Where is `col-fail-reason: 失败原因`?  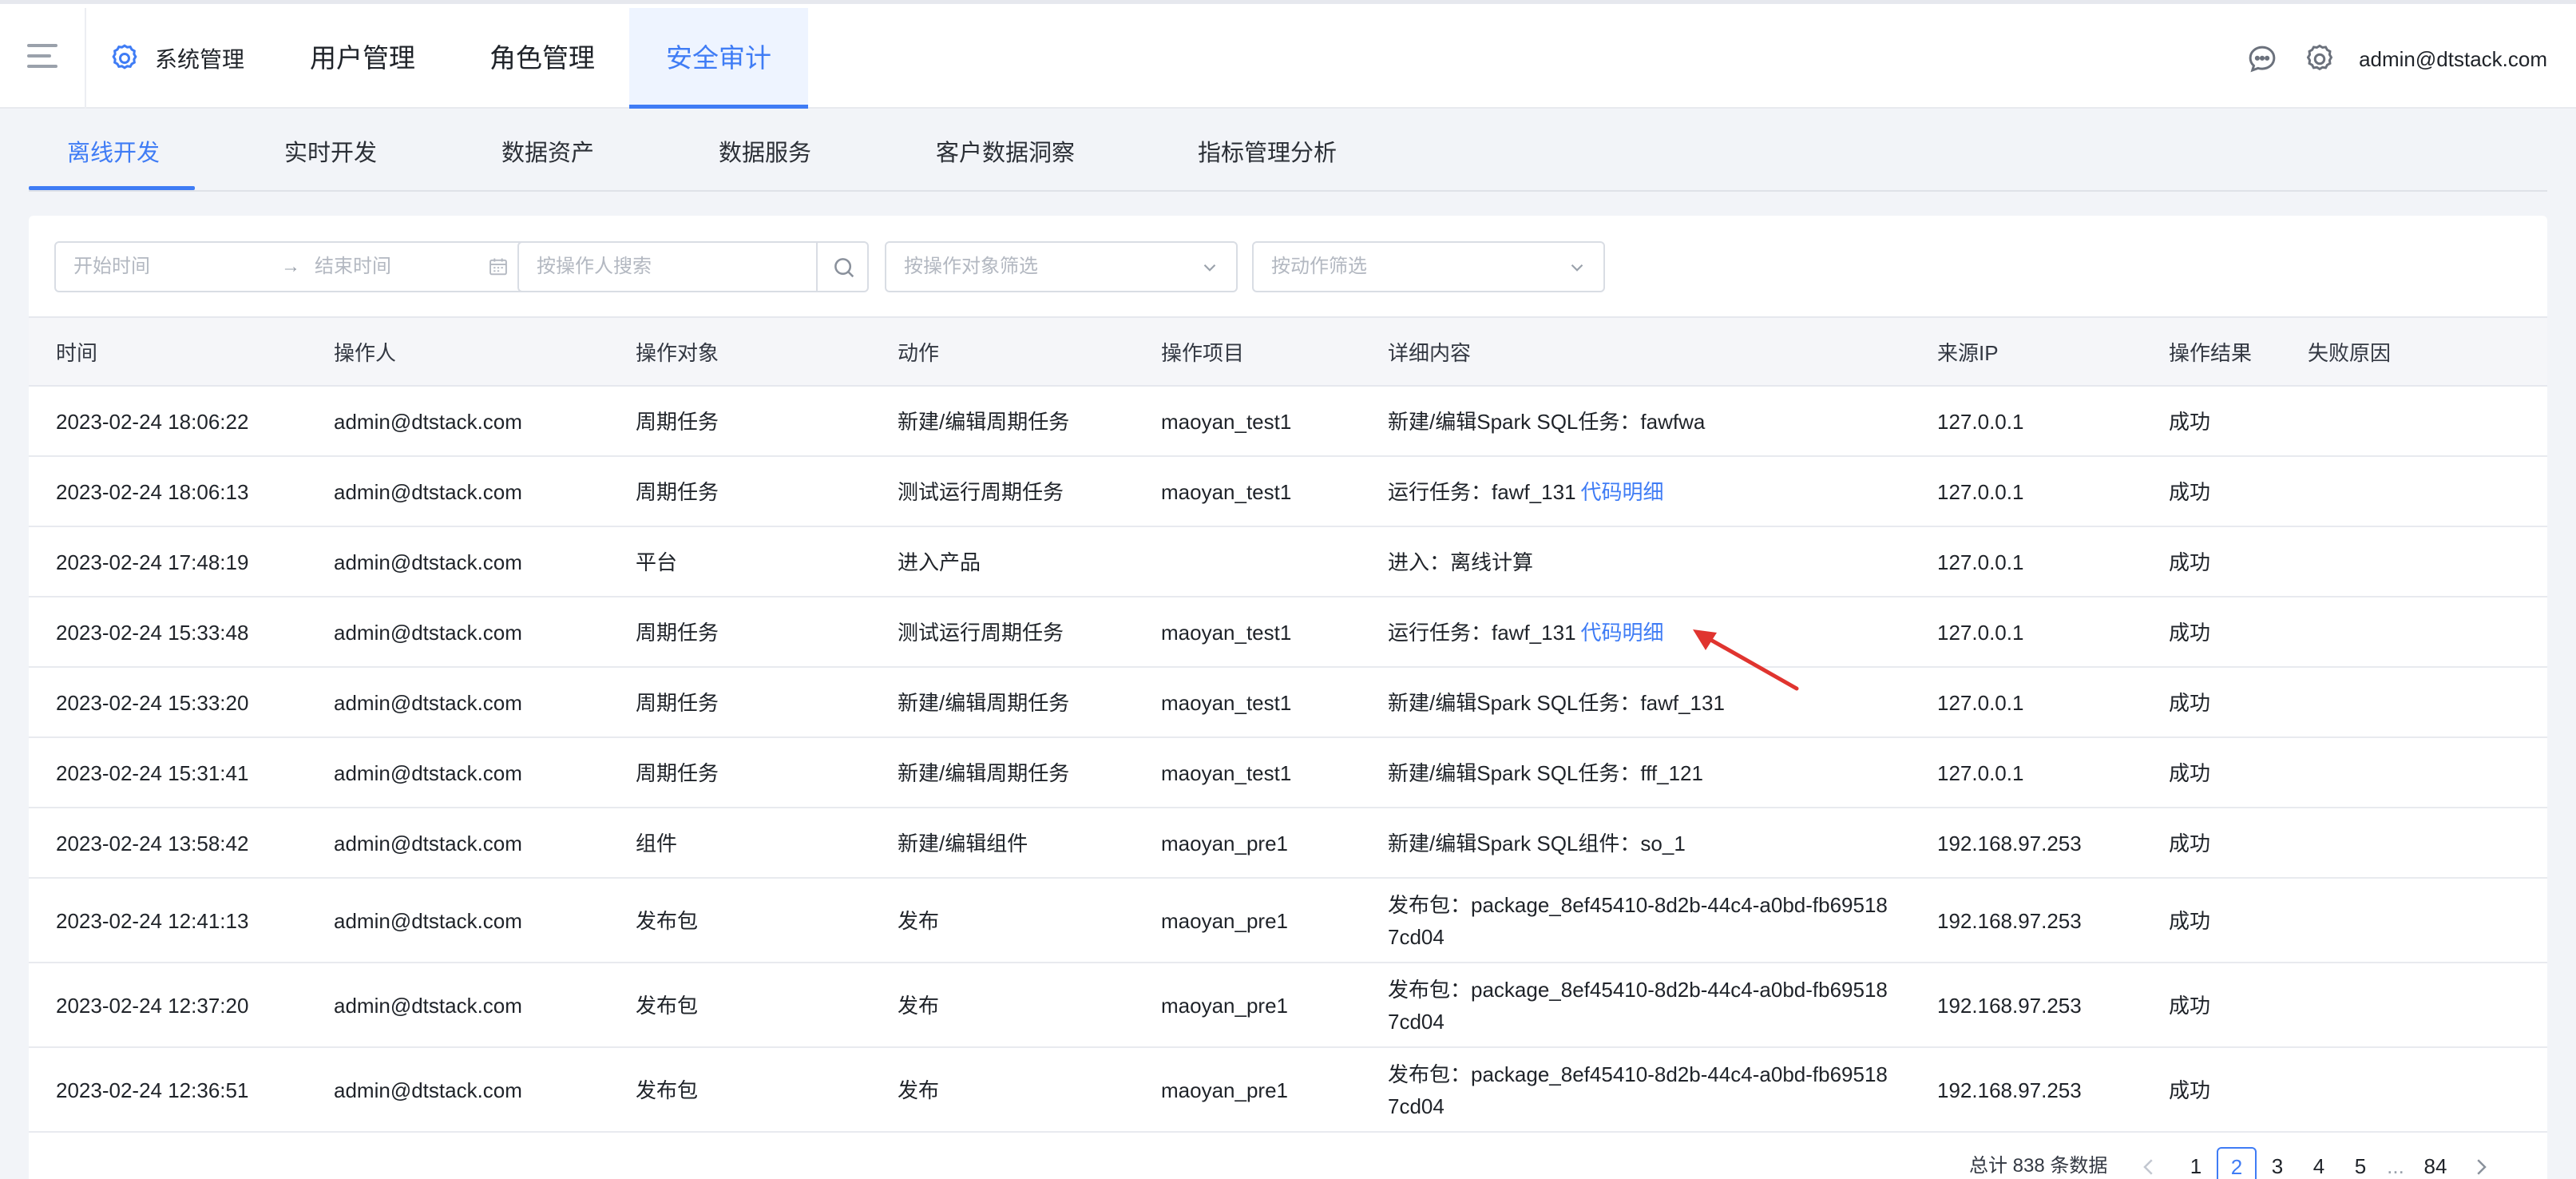
col-fail-reason: 失败原因 is located at coordinates (2350, 353).